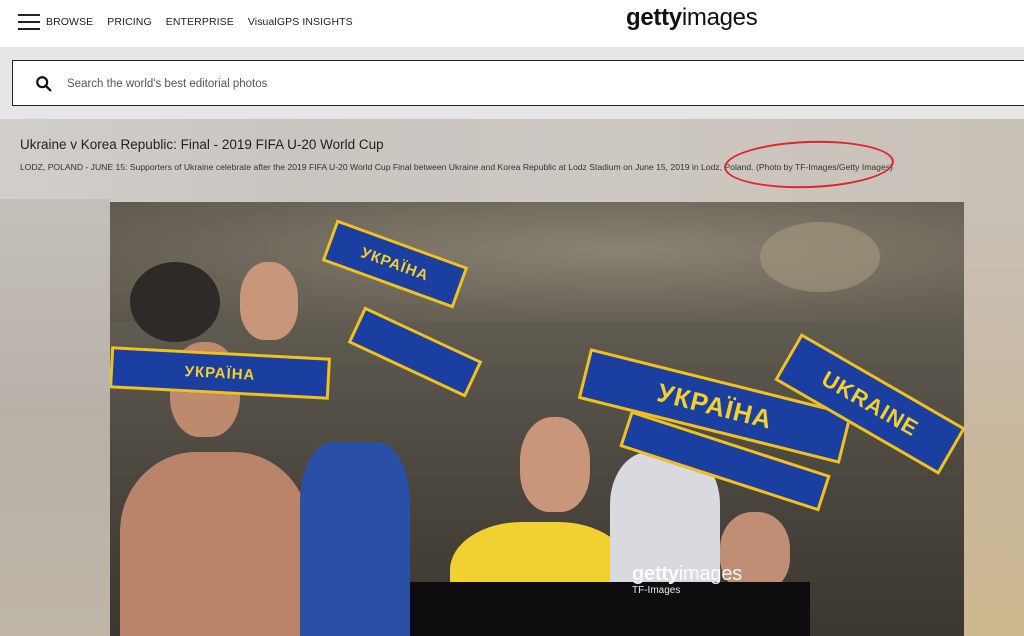 Image resolution: width=1024 pixels, height=636 pixels. I want to click on search-bar, so click(518, 83).